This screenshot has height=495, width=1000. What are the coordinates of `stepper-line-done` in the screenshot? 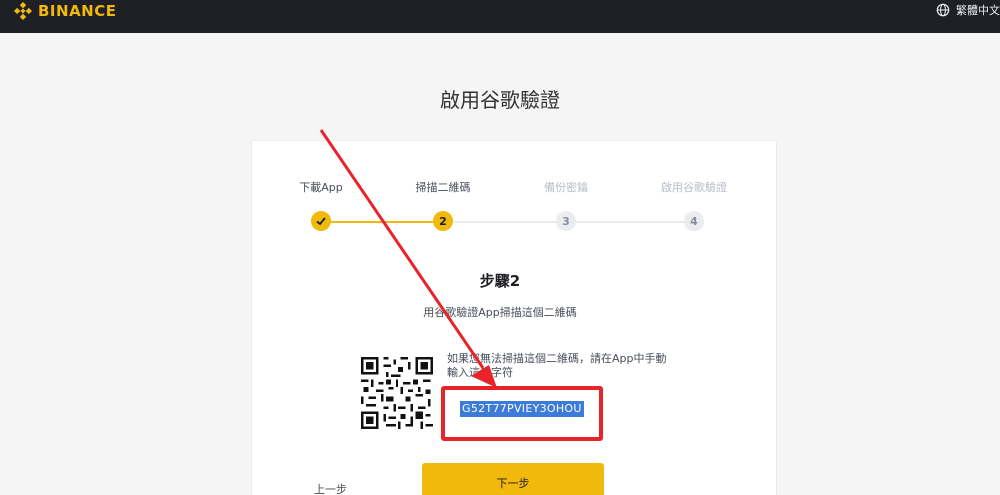 It's located at (381, 222).